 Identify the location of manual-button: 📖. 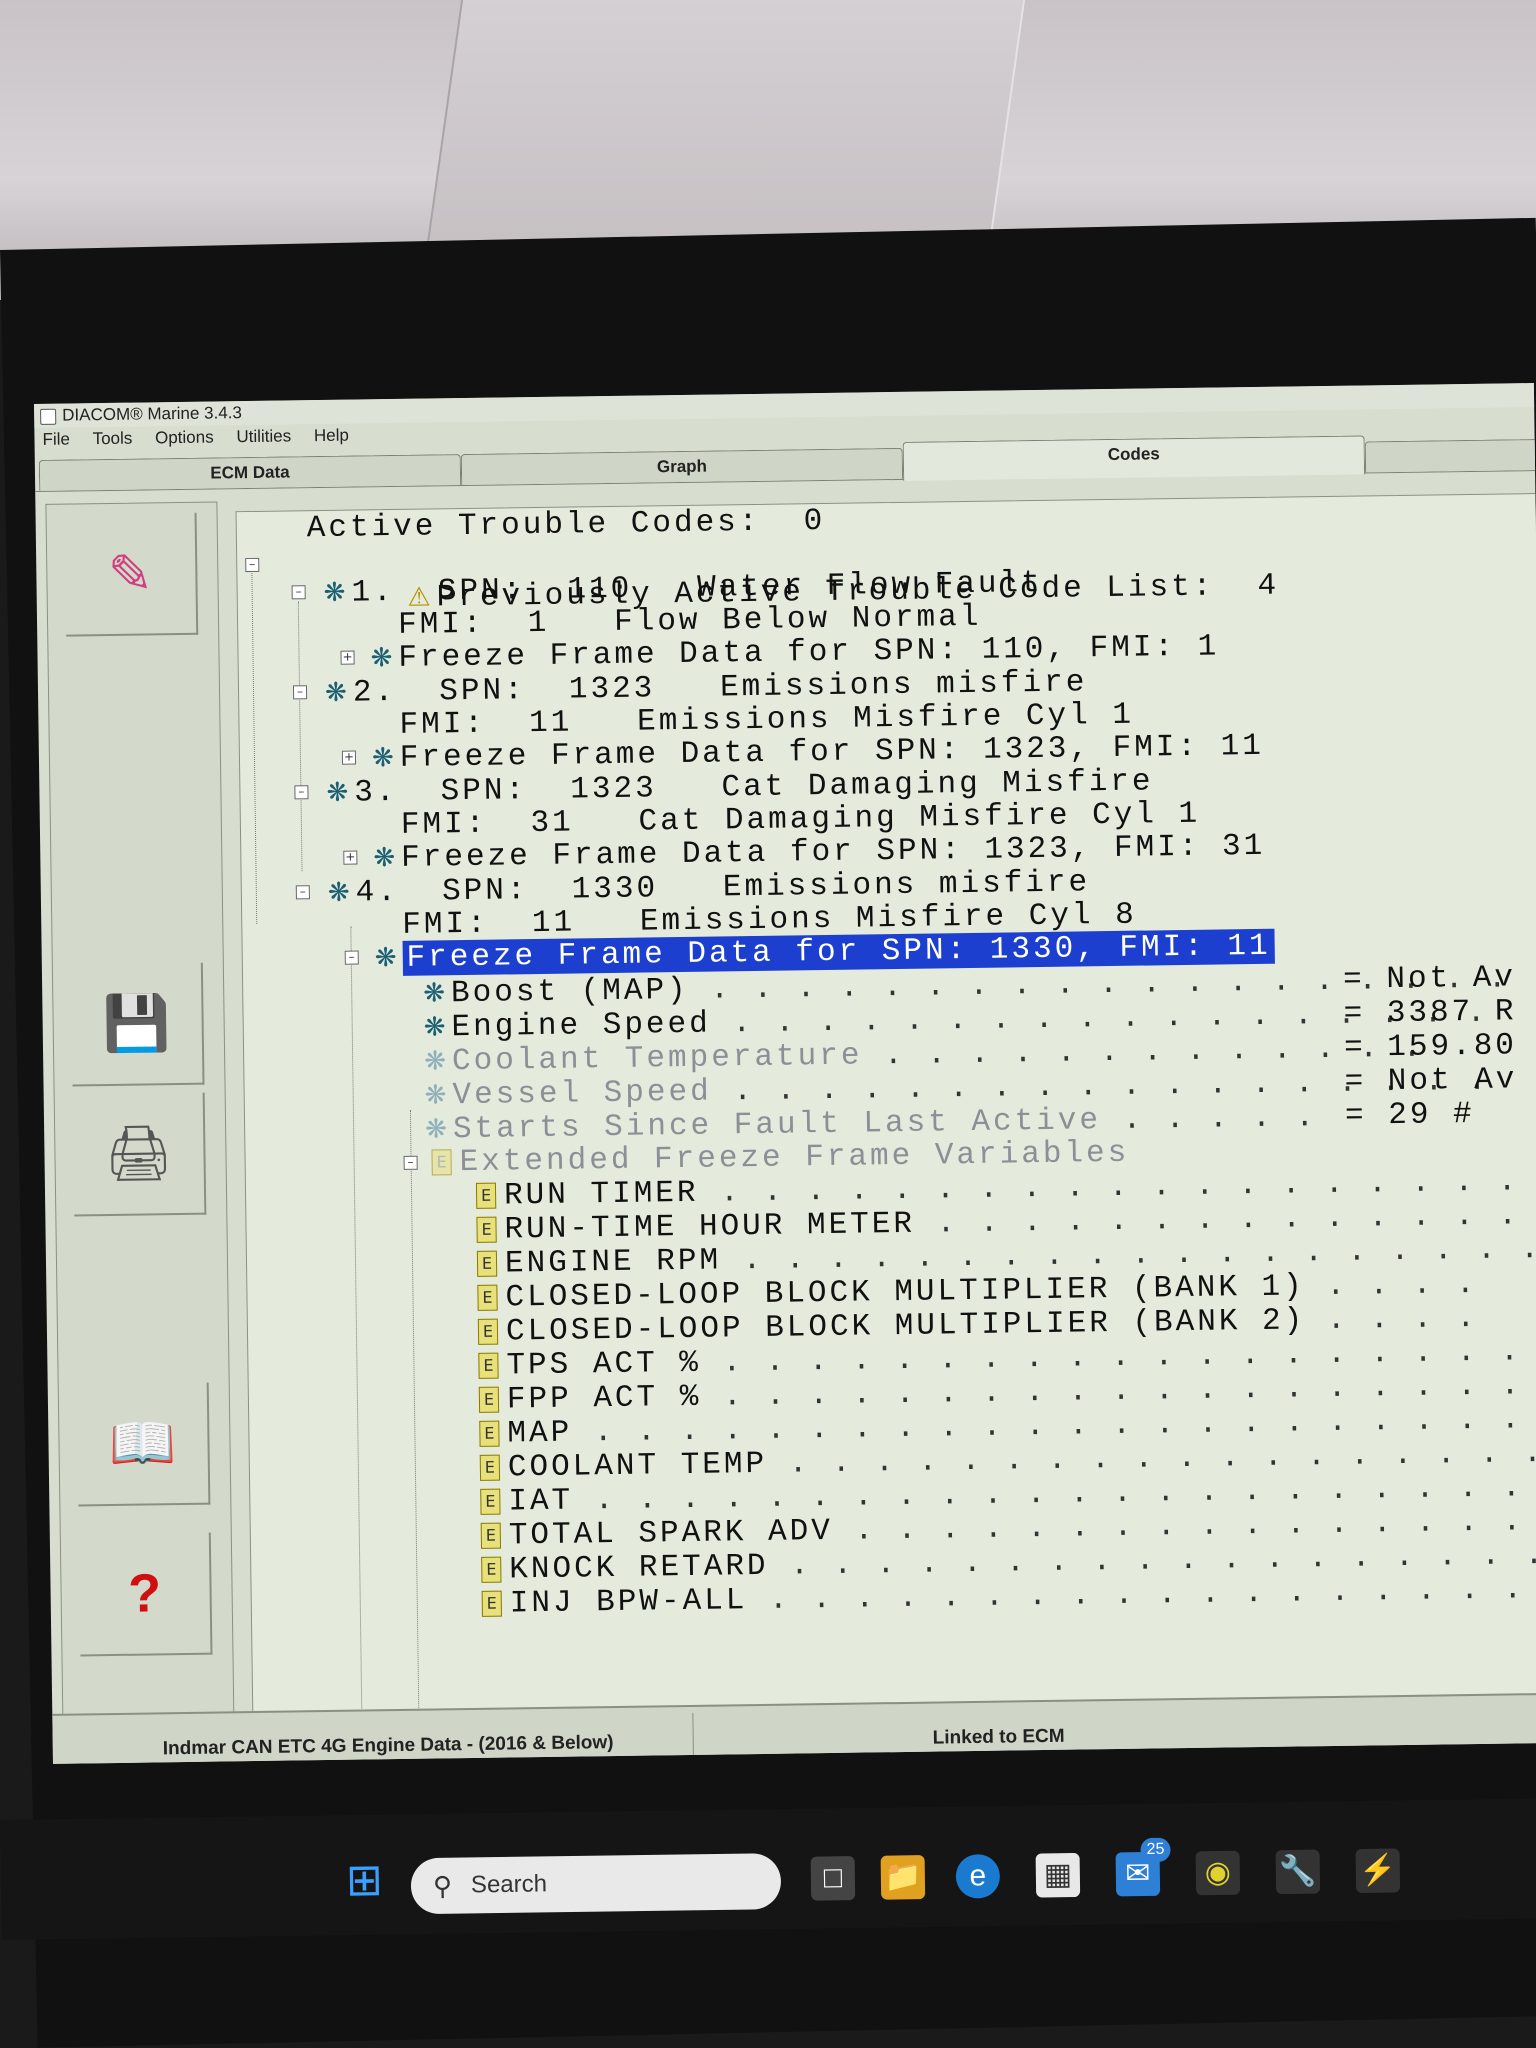
(143, 1444).